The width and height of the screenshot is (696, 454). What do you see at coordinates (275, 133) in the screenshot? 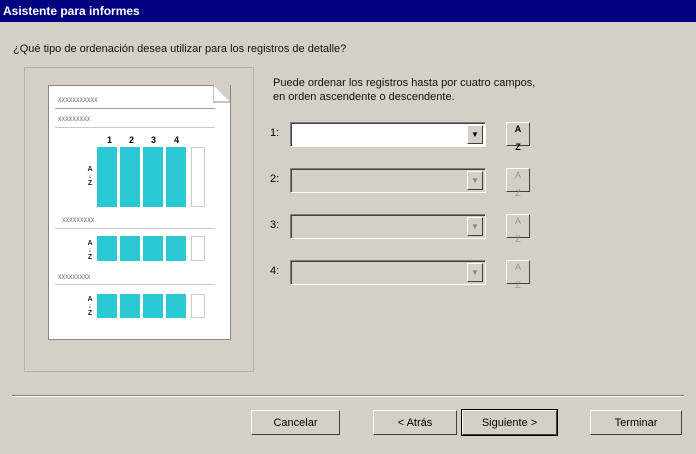
I see `sort-row-number: 1:` at bounding box center [275, 133].